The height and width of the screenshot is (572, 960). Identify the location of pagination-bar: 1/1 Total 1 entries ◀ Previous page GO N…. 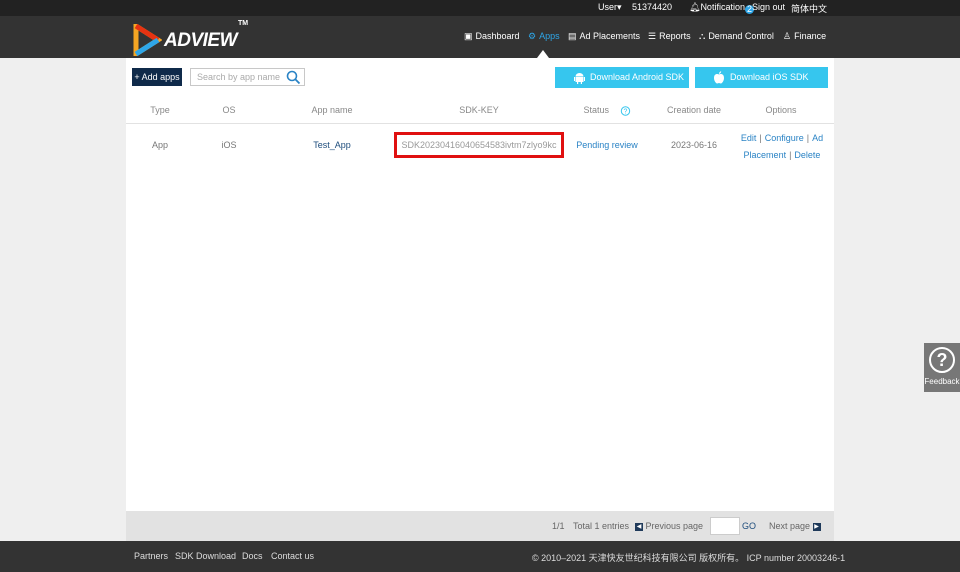
(480, 526).